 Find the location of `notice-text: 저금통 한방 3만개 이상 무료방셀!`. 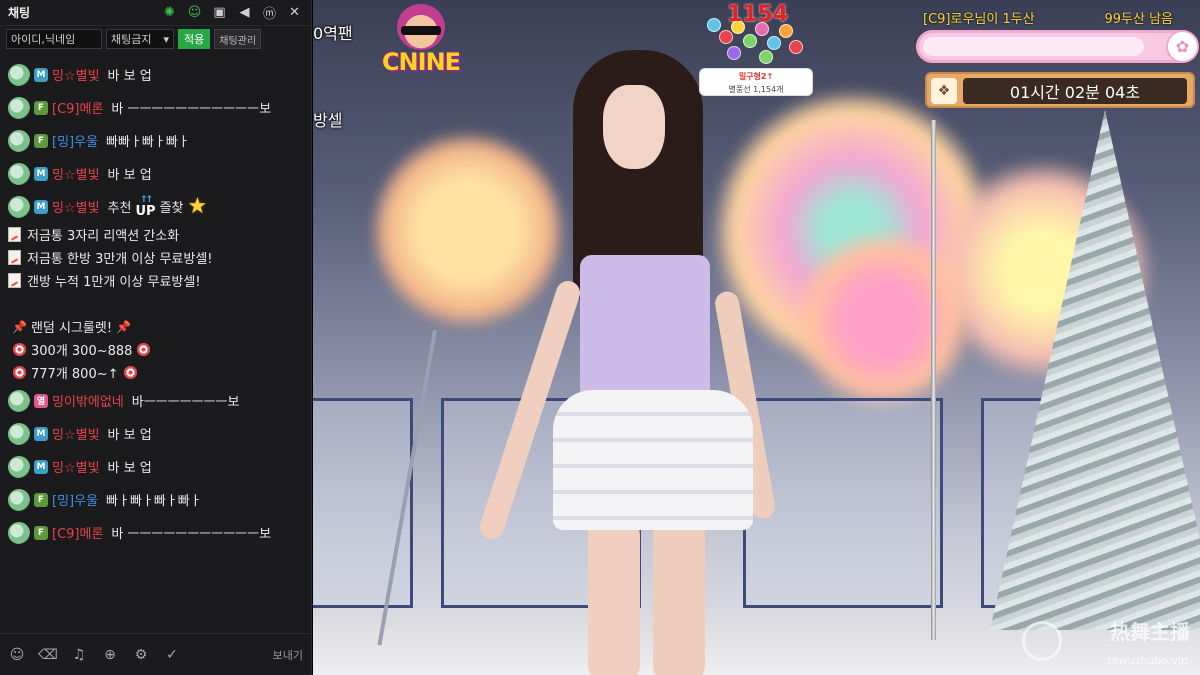

notice-text: 저금통 한방 3만개 이상 무료방셀! is located at coordinates (120, 259).